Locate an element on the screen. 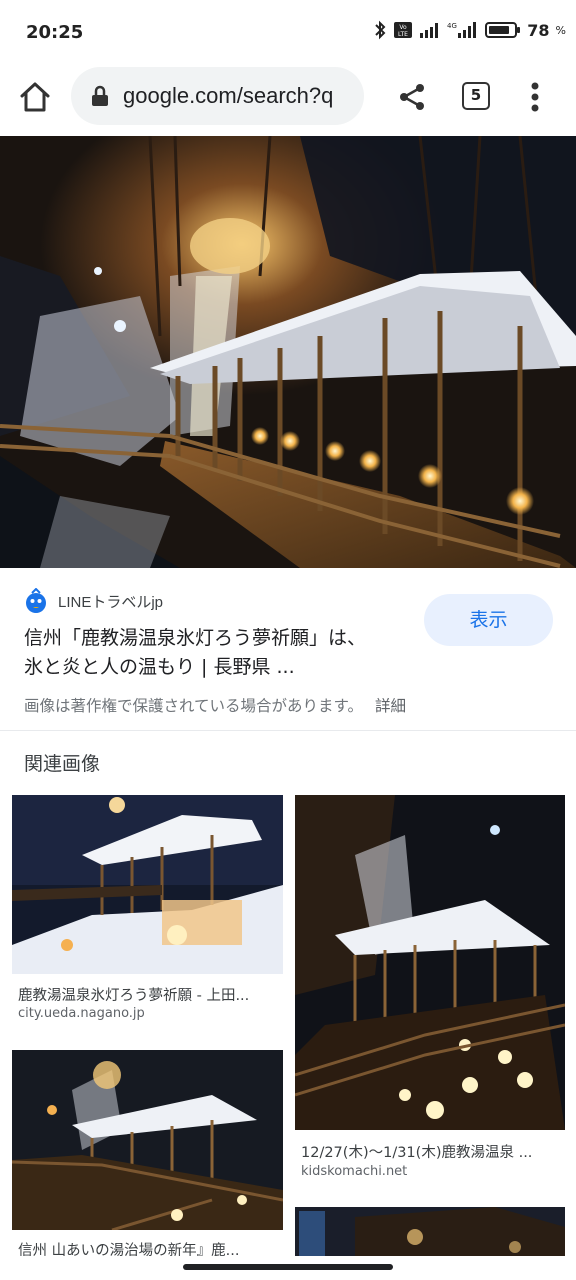  battery-unit: % is located at coordinates (560, 30).